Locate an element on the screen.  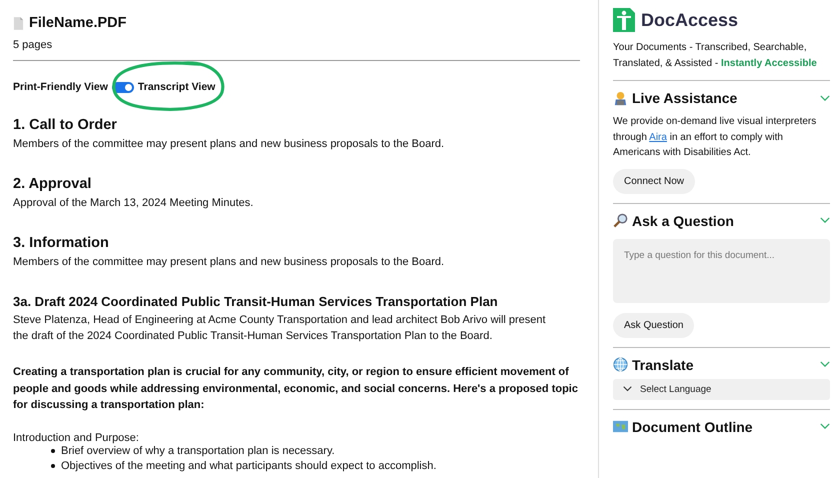
toggle-label: Transcript View is located at coordinates (177, 87).